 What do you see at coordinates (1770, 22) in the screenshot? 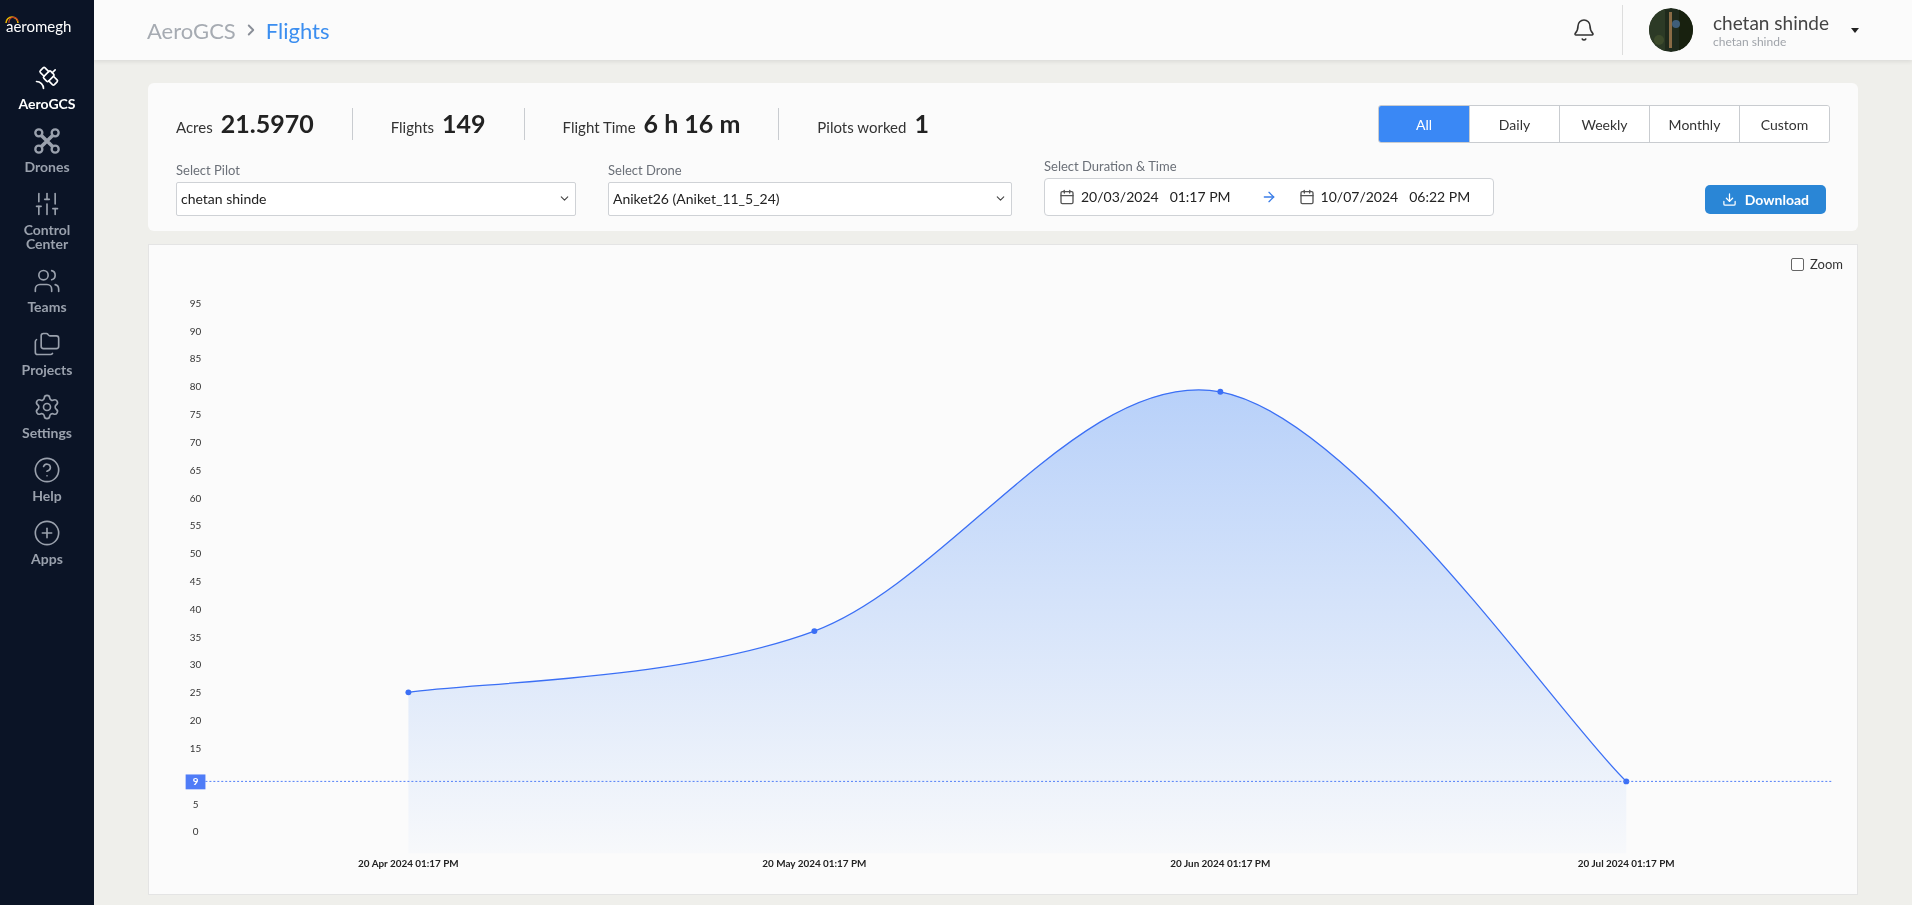
I see `user-name: chetan shinde` at bounding box center [1770, 22].